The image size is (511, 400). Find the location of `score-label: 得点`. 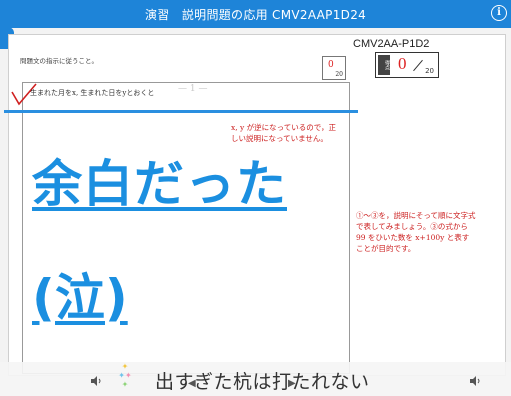

score-label: 得点 is located at coordinates (384, 65).